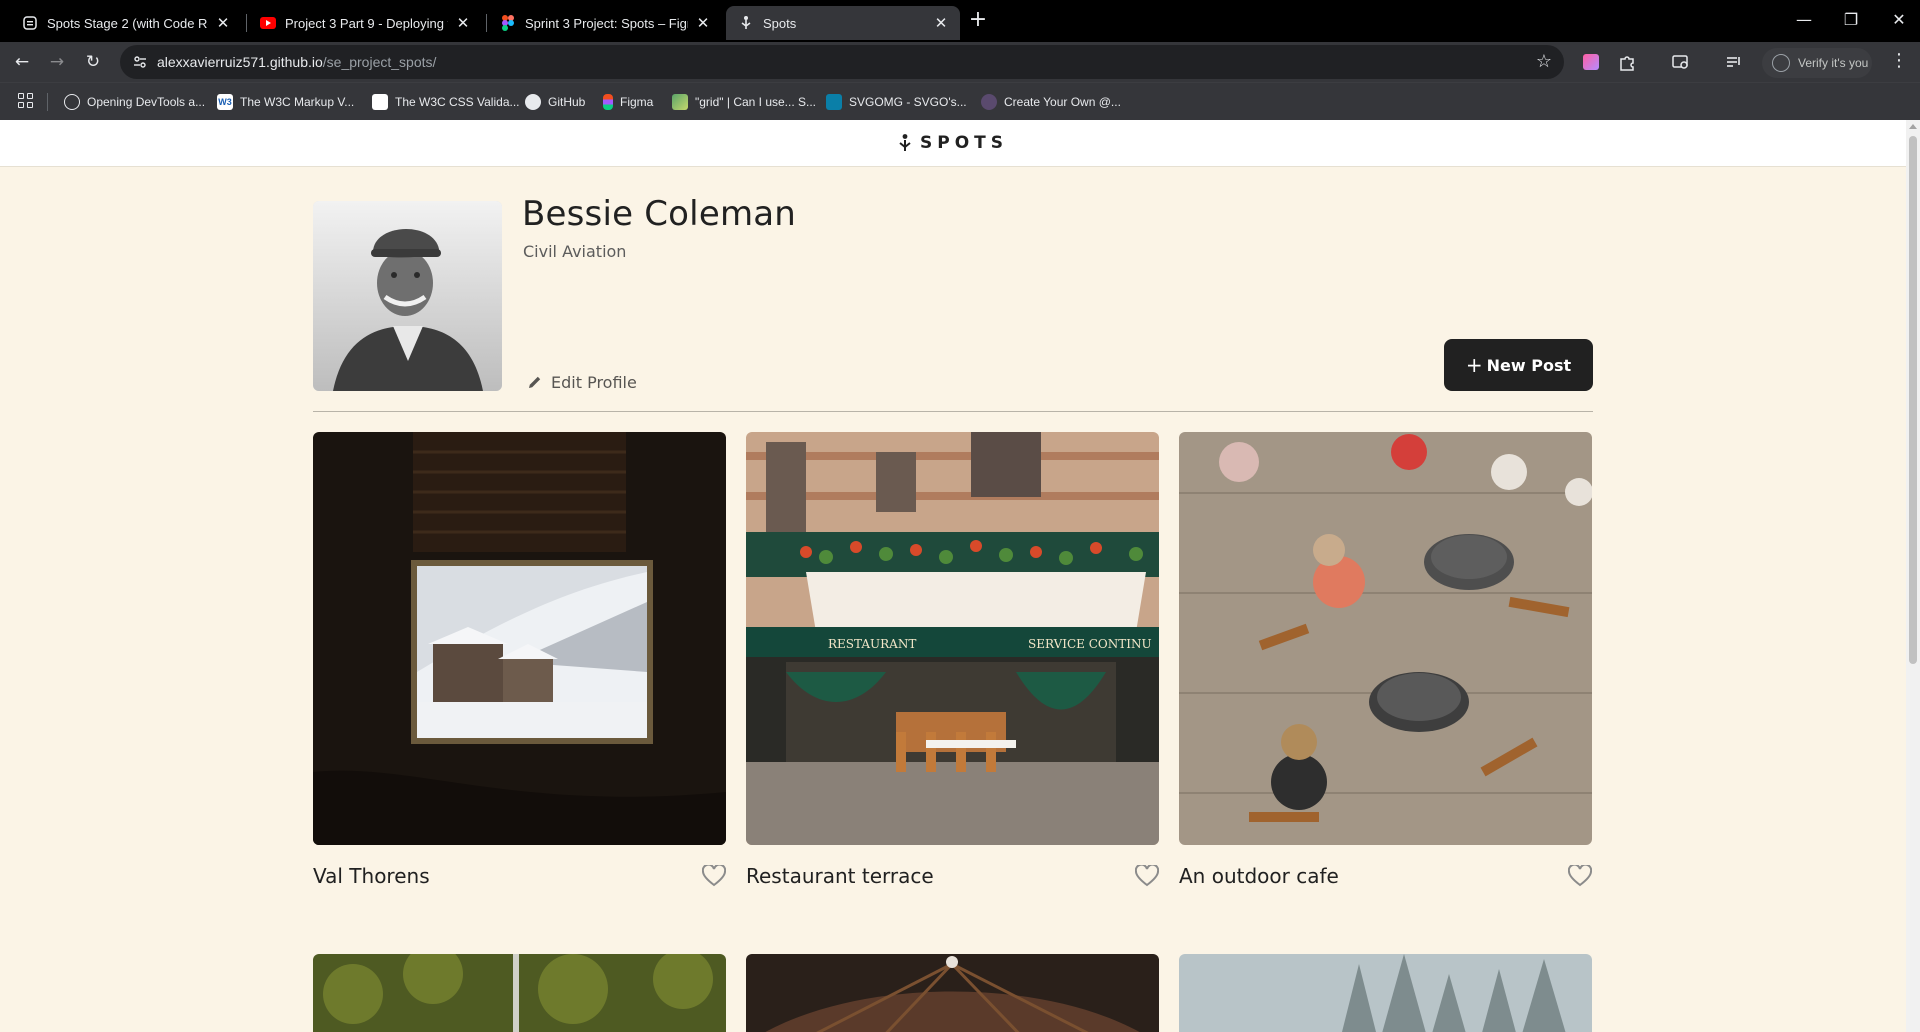 The image size is (1920, 1032). What do you see at coordinates (1735, 63) in the screenshot?
I see `media-controls-icon` at bounding box center [1735, 63].